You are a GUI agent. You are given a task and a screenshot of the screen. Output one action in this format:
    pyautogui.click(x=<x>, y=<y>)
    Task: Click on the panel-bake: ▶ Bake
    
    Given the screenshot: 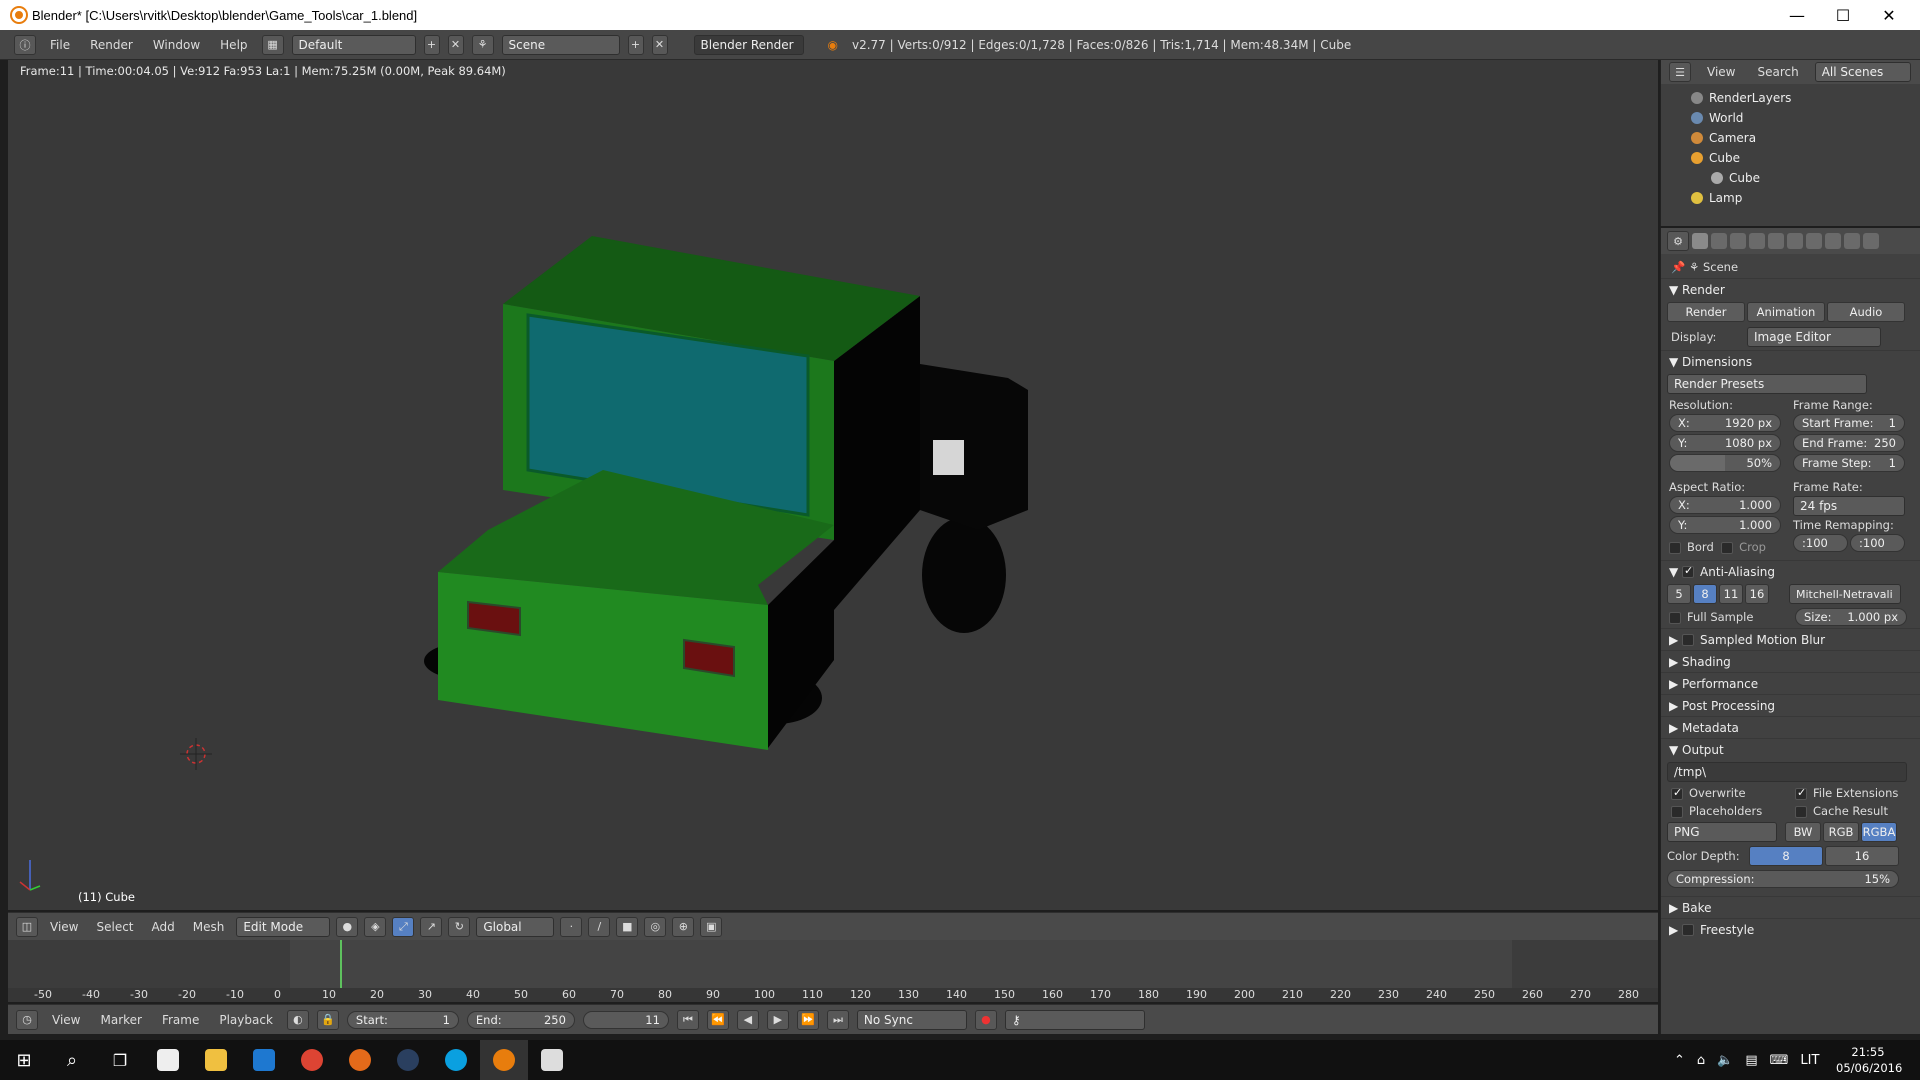 What is the action you would take?
    pyautogui.click(x=1790, y=907)
    